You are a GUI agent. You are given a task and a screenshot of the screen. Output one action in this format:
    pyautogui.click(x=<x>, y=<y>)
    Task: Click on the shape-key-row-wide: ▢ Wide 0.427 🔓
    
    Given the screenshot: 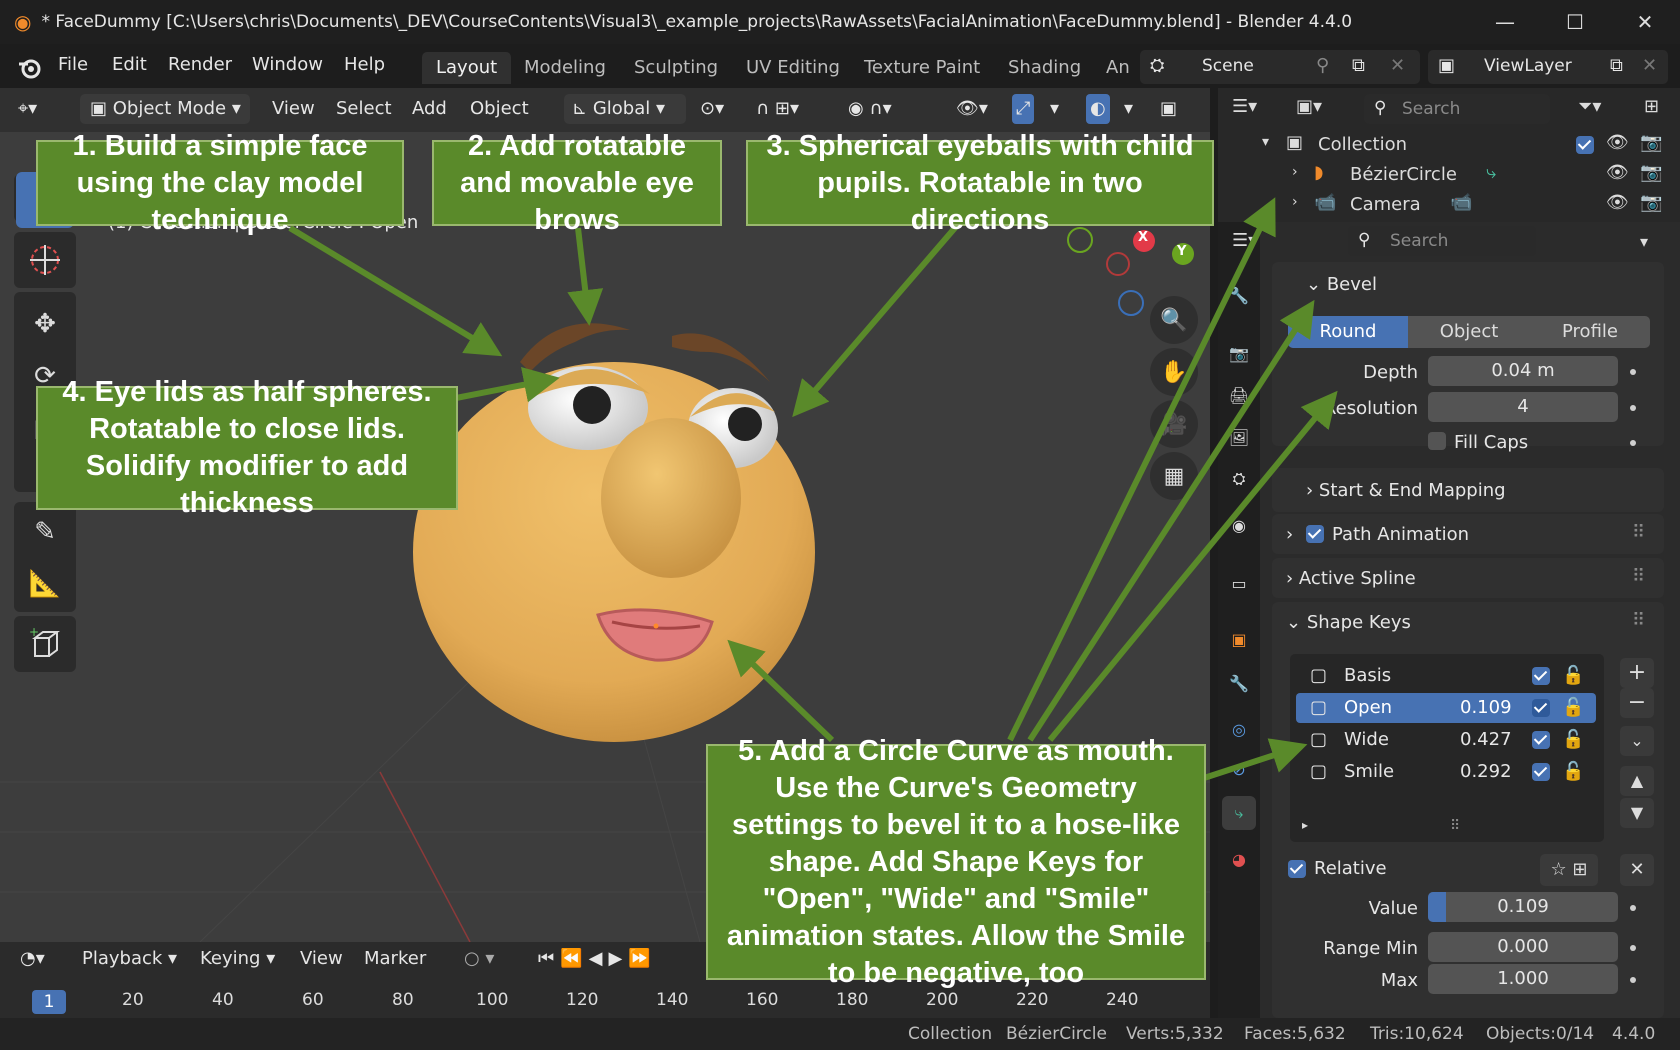 What is the action you would take?
    pyautogui.click(x=1446, y=740)
    